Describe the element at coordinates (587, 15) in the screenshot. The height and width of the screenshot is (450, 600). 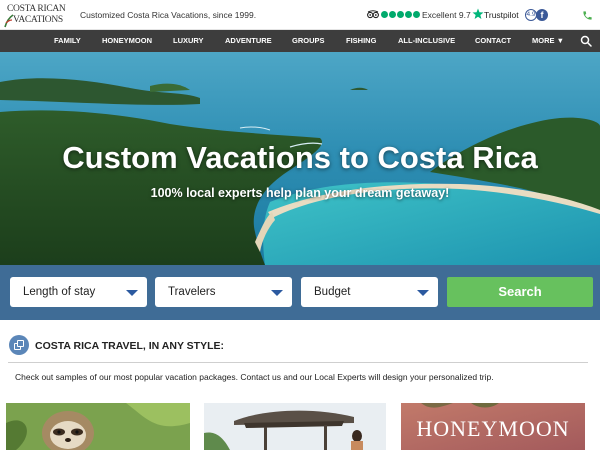
I see `phone-icon` at that location.